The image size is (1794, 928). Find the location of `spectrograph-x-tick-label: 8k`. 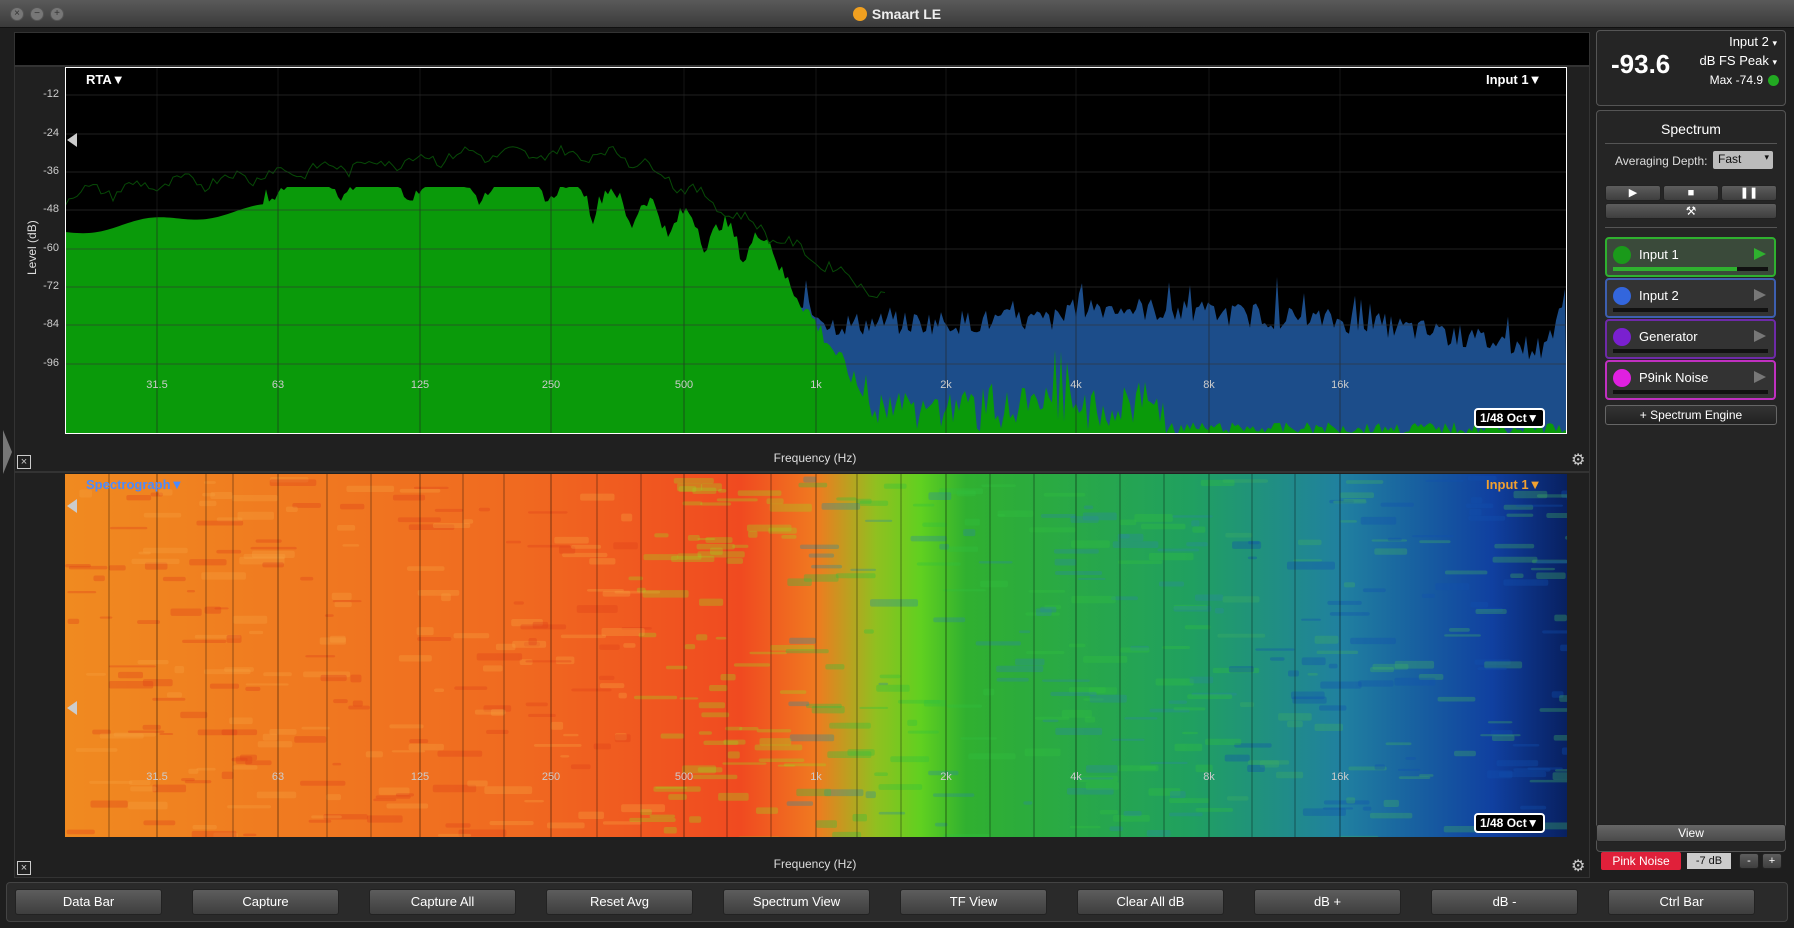

spectrograph-x-tick-label: 8k is located at coordinates (1209, 777).